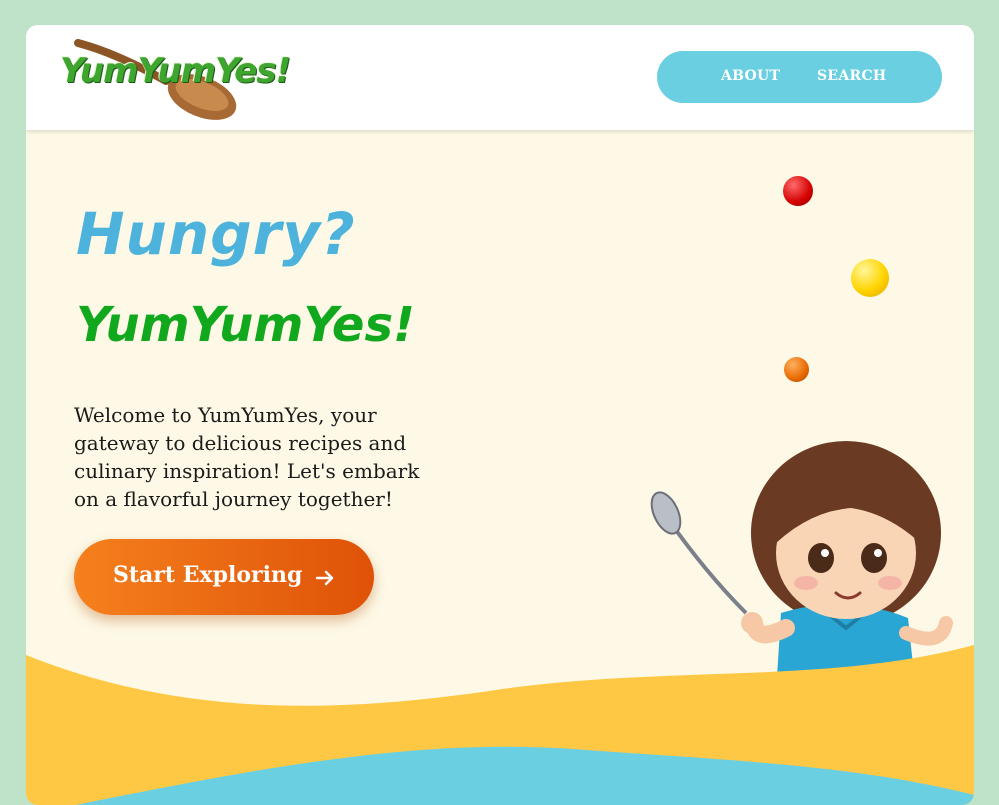 Image resolution: width=999 pixels, height=805 pixels. I want to click on site-header: YumYumYes! ABOUT SEARCH, so click(500, 77).